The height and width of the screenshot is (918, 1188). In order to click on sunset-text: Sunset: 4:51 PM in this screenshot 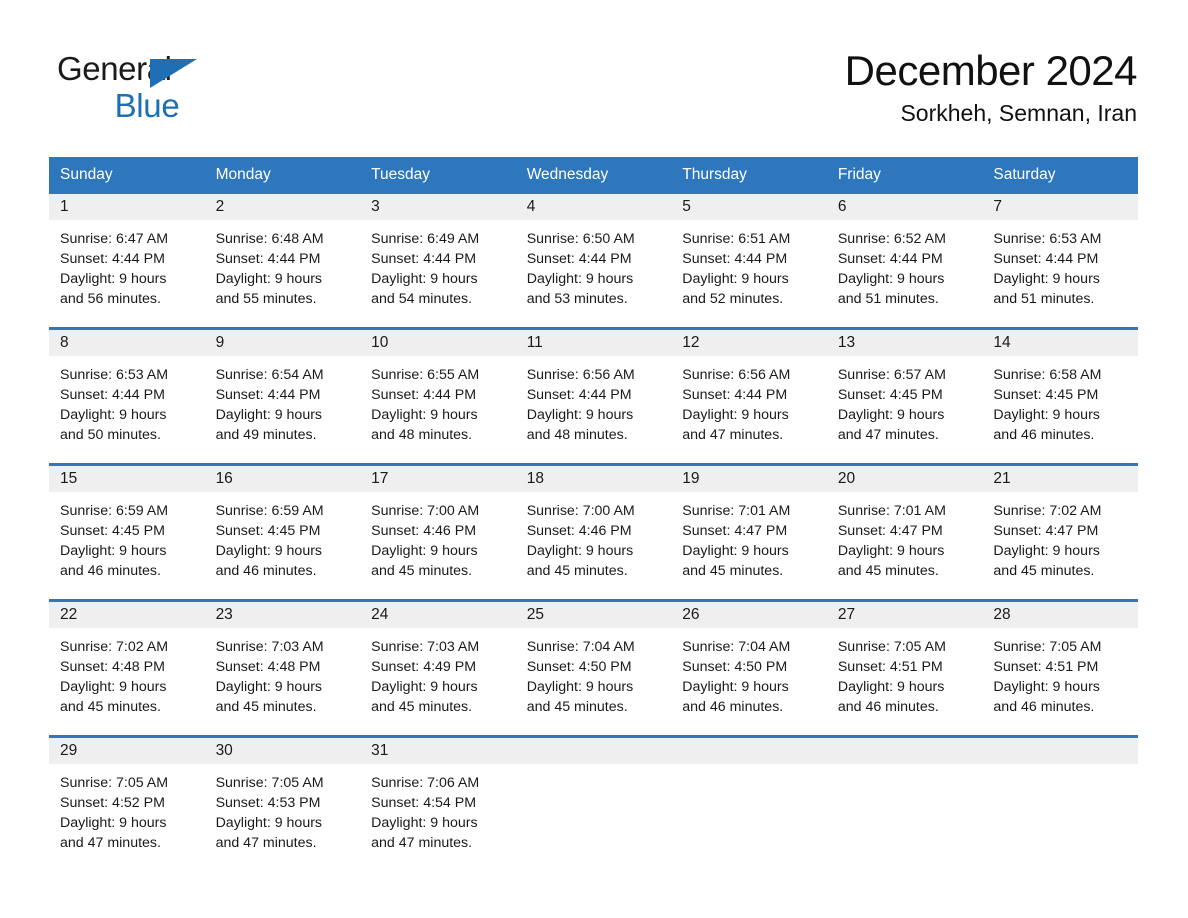, I will do `click(890, 666)`.